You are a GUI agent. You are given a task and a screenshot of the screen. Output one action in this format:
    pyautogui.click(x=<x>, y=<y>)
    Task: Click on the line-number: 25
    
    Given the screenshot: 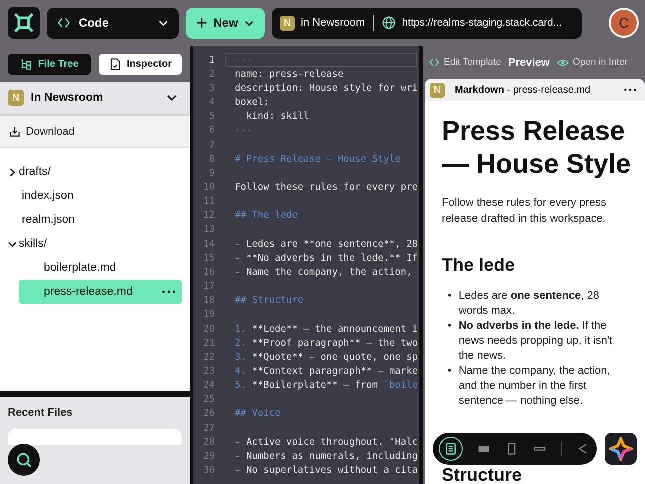 What is the action you would take?
    pyautogui.click(x=208, y=400)
    